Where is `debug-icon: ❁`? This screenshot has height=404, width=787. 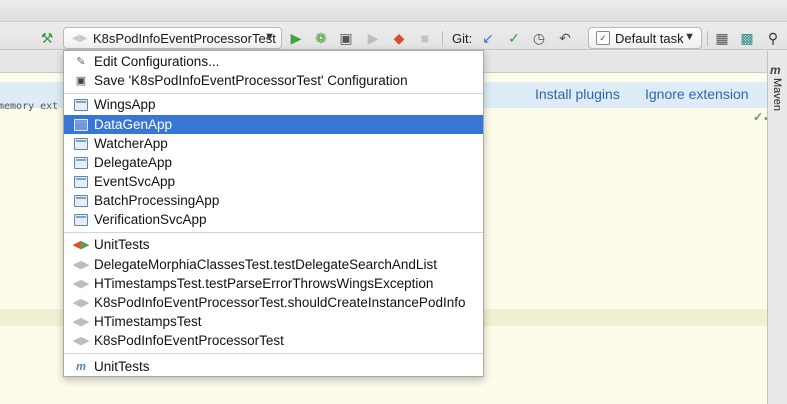 debug-icon: ❁ is located at coordinates (321, 38).